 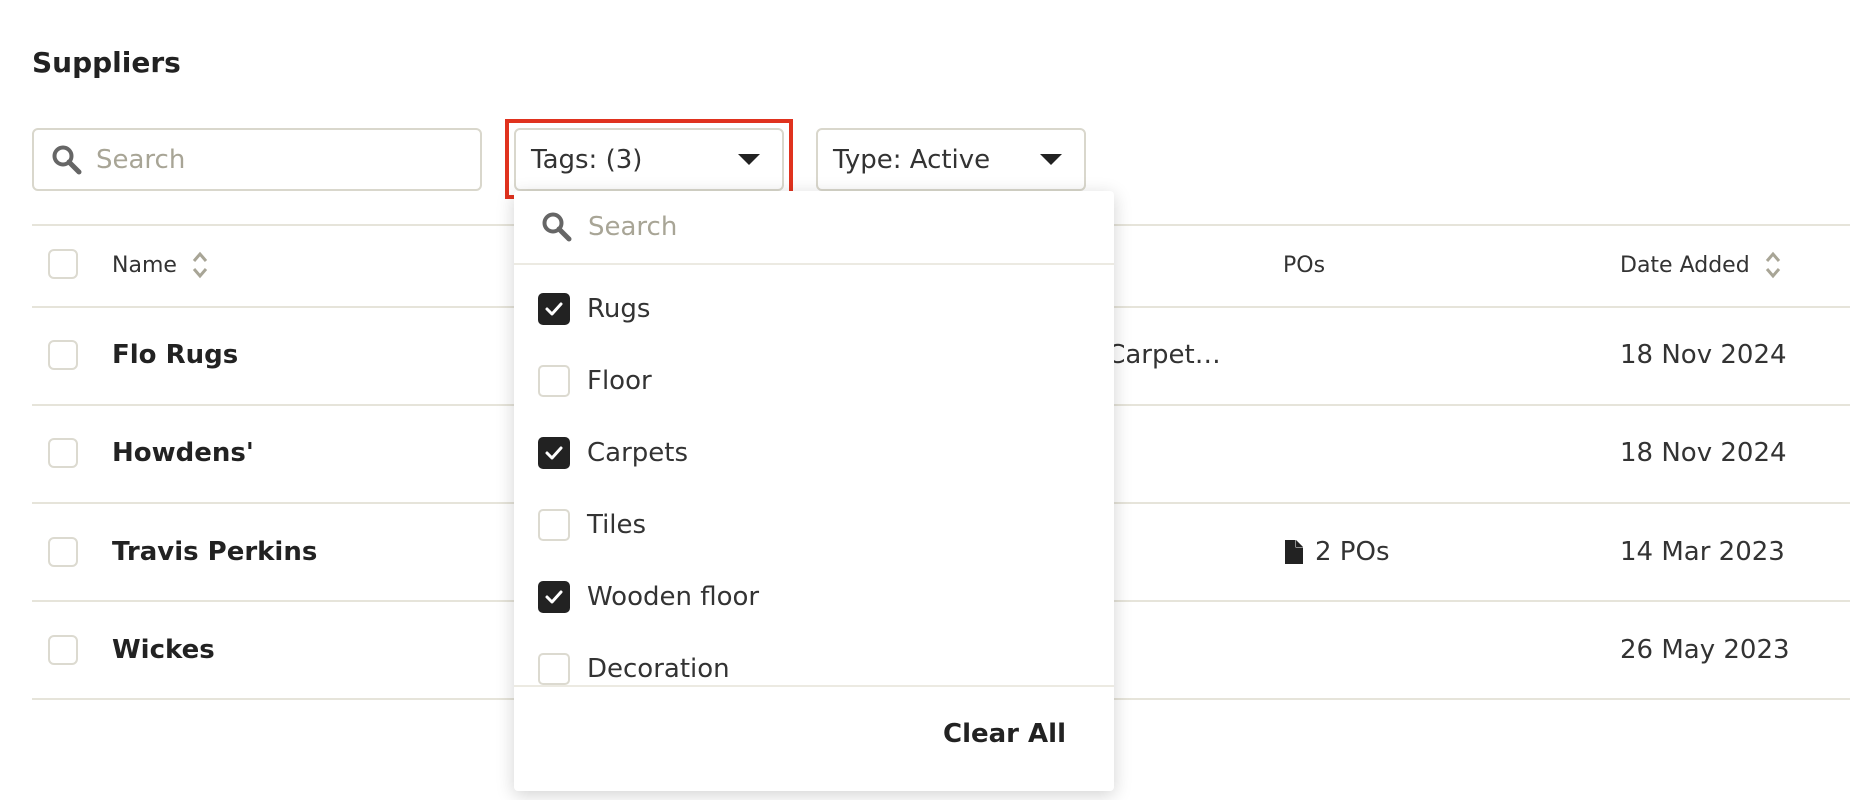 I want to click on supplier-name: Howdens', so click(x=183, y=453).